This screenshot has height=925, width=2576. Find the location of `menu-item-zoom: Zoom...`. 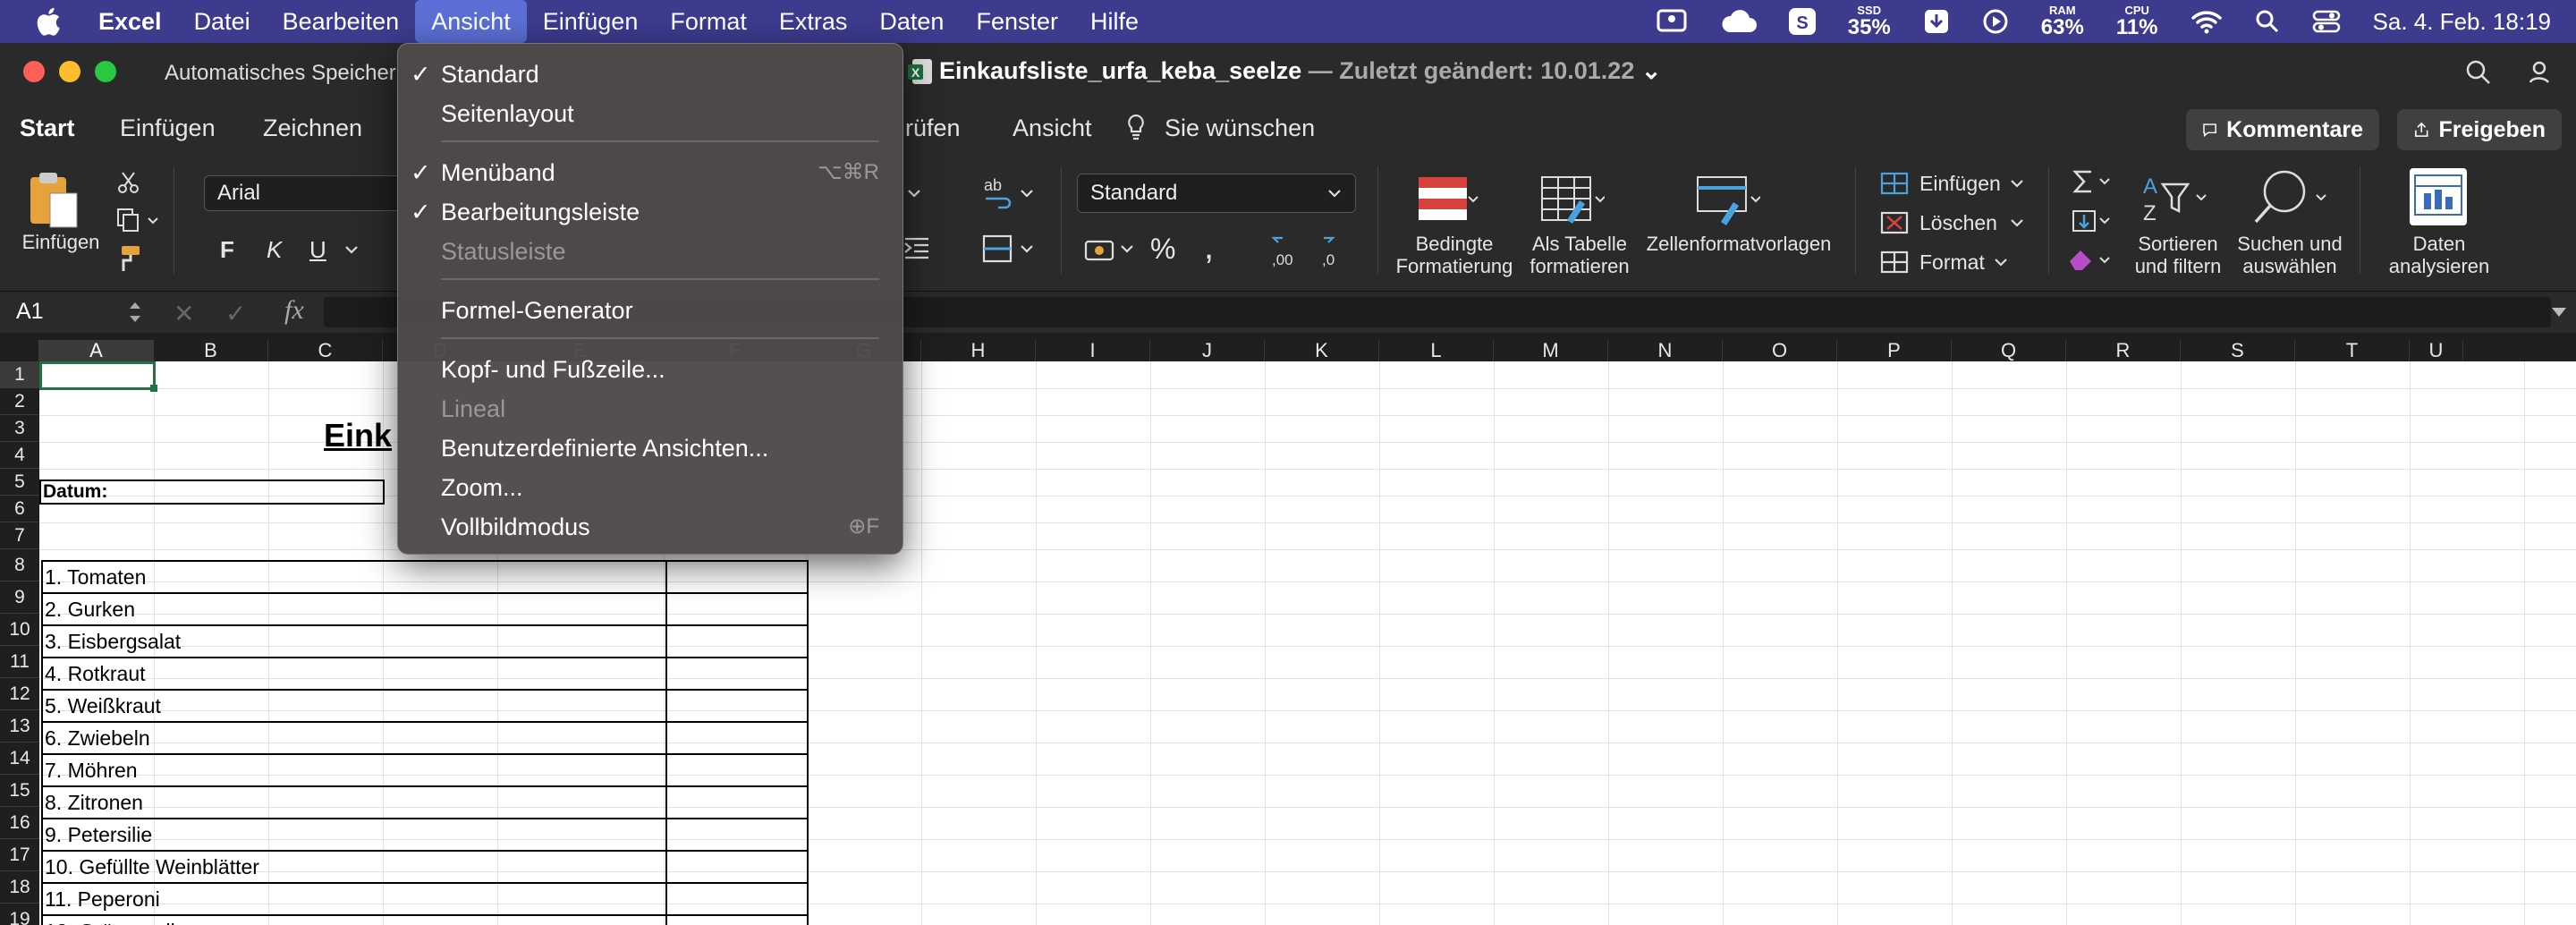

menu-item-zoom: Zoom... is located at coordinates (650, 487).